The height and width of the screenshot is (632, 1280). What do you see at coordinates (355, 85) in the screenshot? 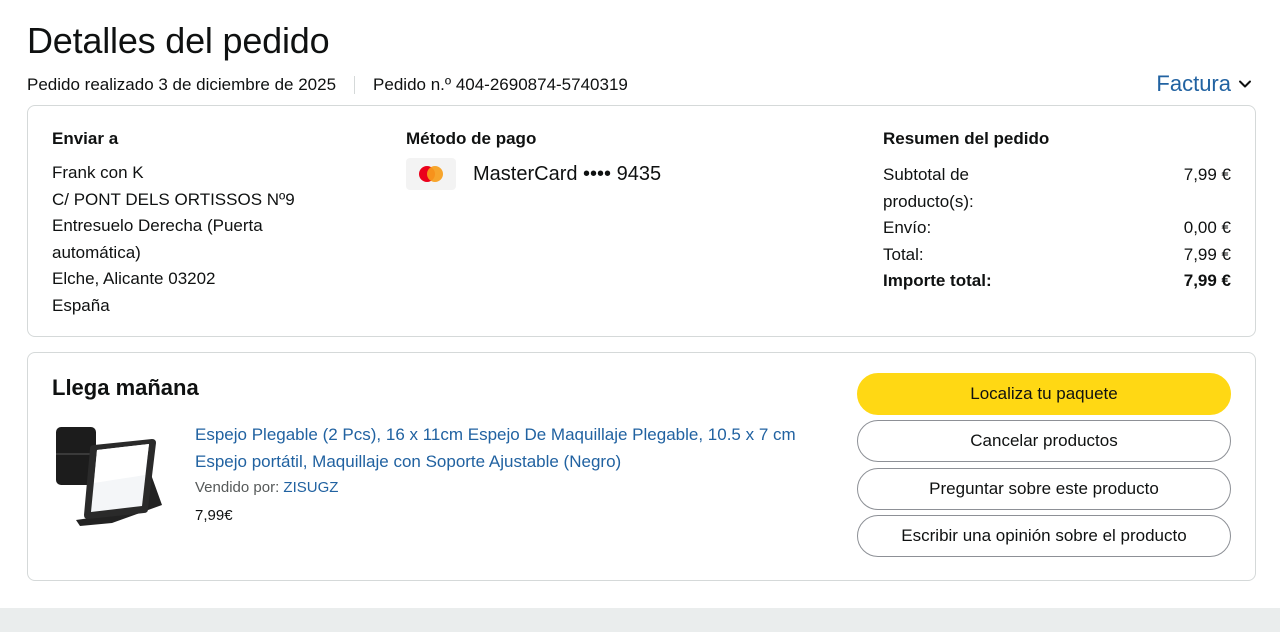
I see `meta-divider` at bounding box center [355, 85].